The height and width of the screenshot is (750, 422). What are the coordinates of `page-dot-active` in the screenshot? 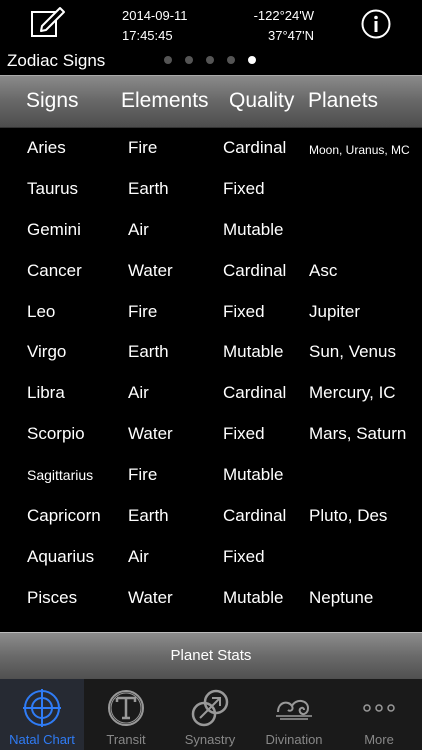 It's located at (252, 60).